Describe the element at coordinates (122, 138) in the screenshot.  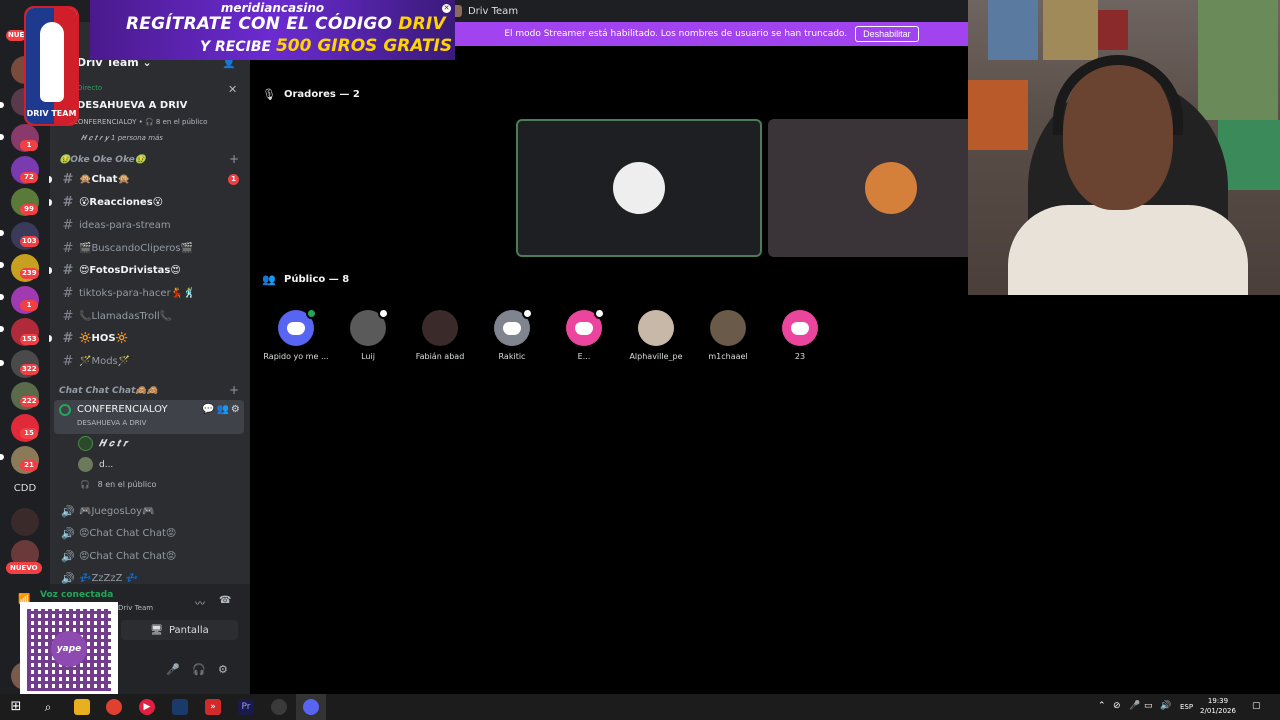
I see `live-participants: 𝑯 𝒄 𝒕 𝒓 𝒚 1 persona más` at that location.